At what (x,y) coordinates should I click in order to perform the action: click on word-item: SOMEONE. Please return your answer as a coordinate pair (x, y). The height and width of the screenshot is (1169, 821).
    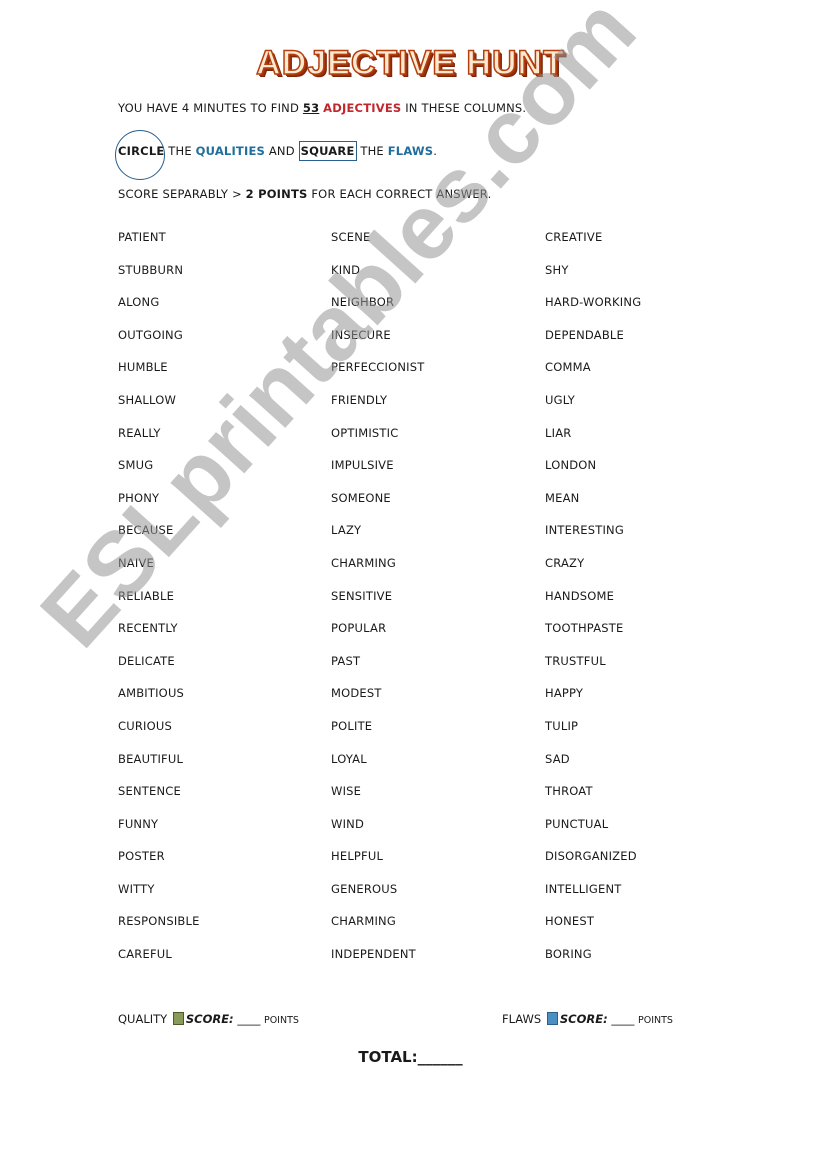
    Looking at the image, I should click on (378, 507).